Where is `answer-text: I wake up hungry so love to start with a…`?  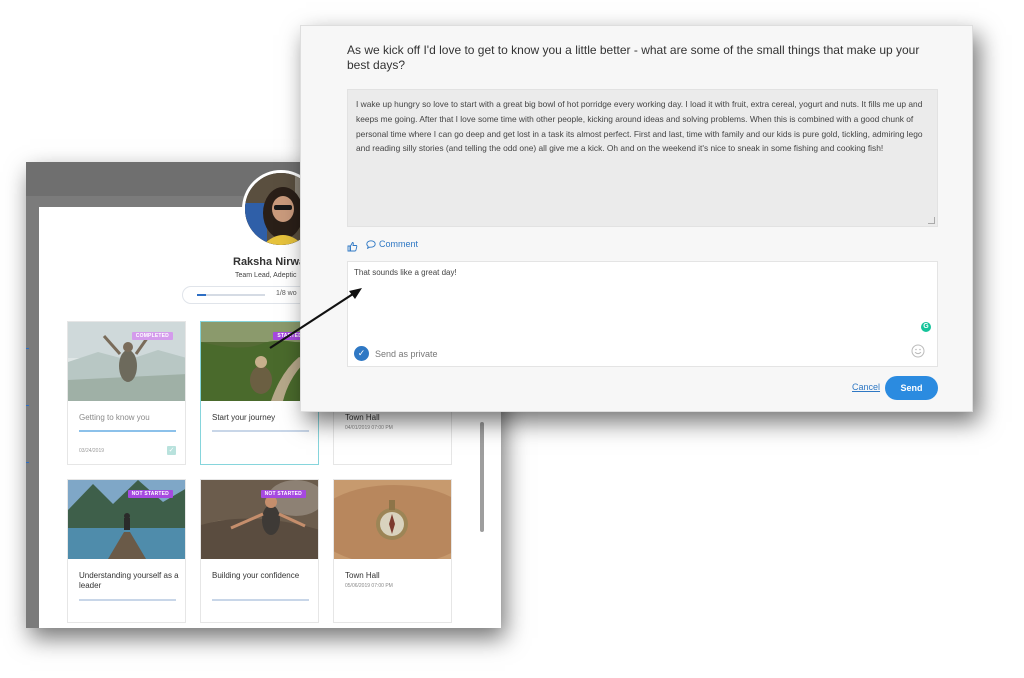
answer-text: I wake up hungry so love to start with a… is located at coordinates (639, 126).